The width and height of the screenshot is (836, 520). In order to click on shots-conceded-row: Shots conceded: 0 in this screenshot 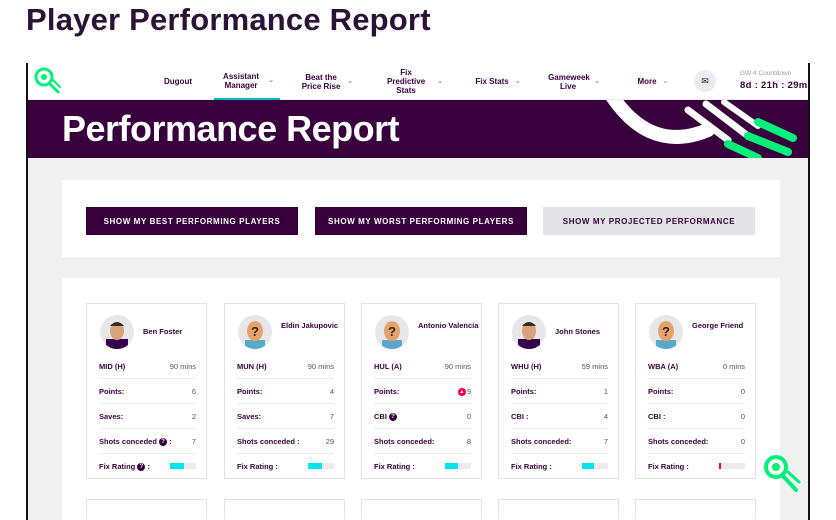, I will do `click(696, 441)`.